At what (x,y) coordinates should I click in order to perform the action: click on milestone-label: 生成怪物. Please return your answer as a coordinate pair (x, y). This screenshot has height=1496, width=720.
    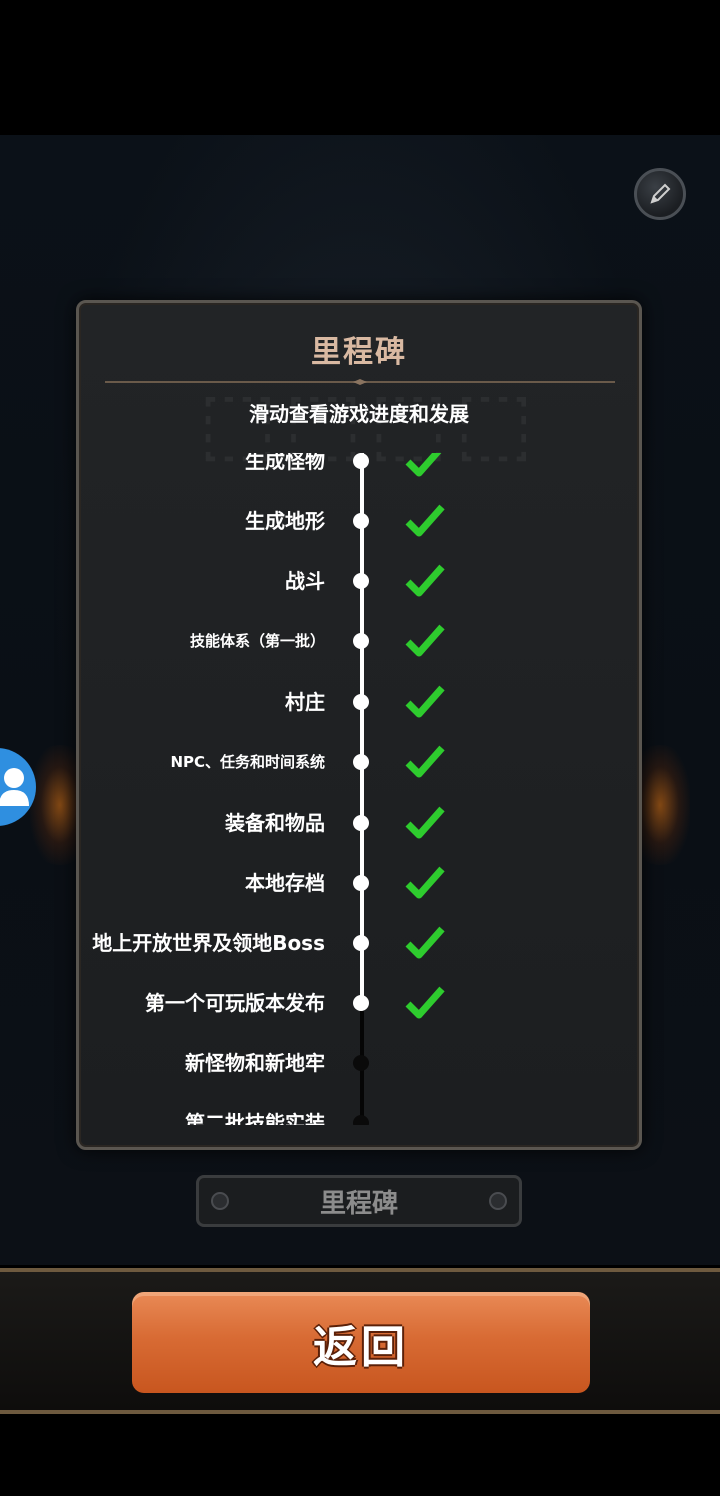
    Looking at the image, I should click on (285, 463).